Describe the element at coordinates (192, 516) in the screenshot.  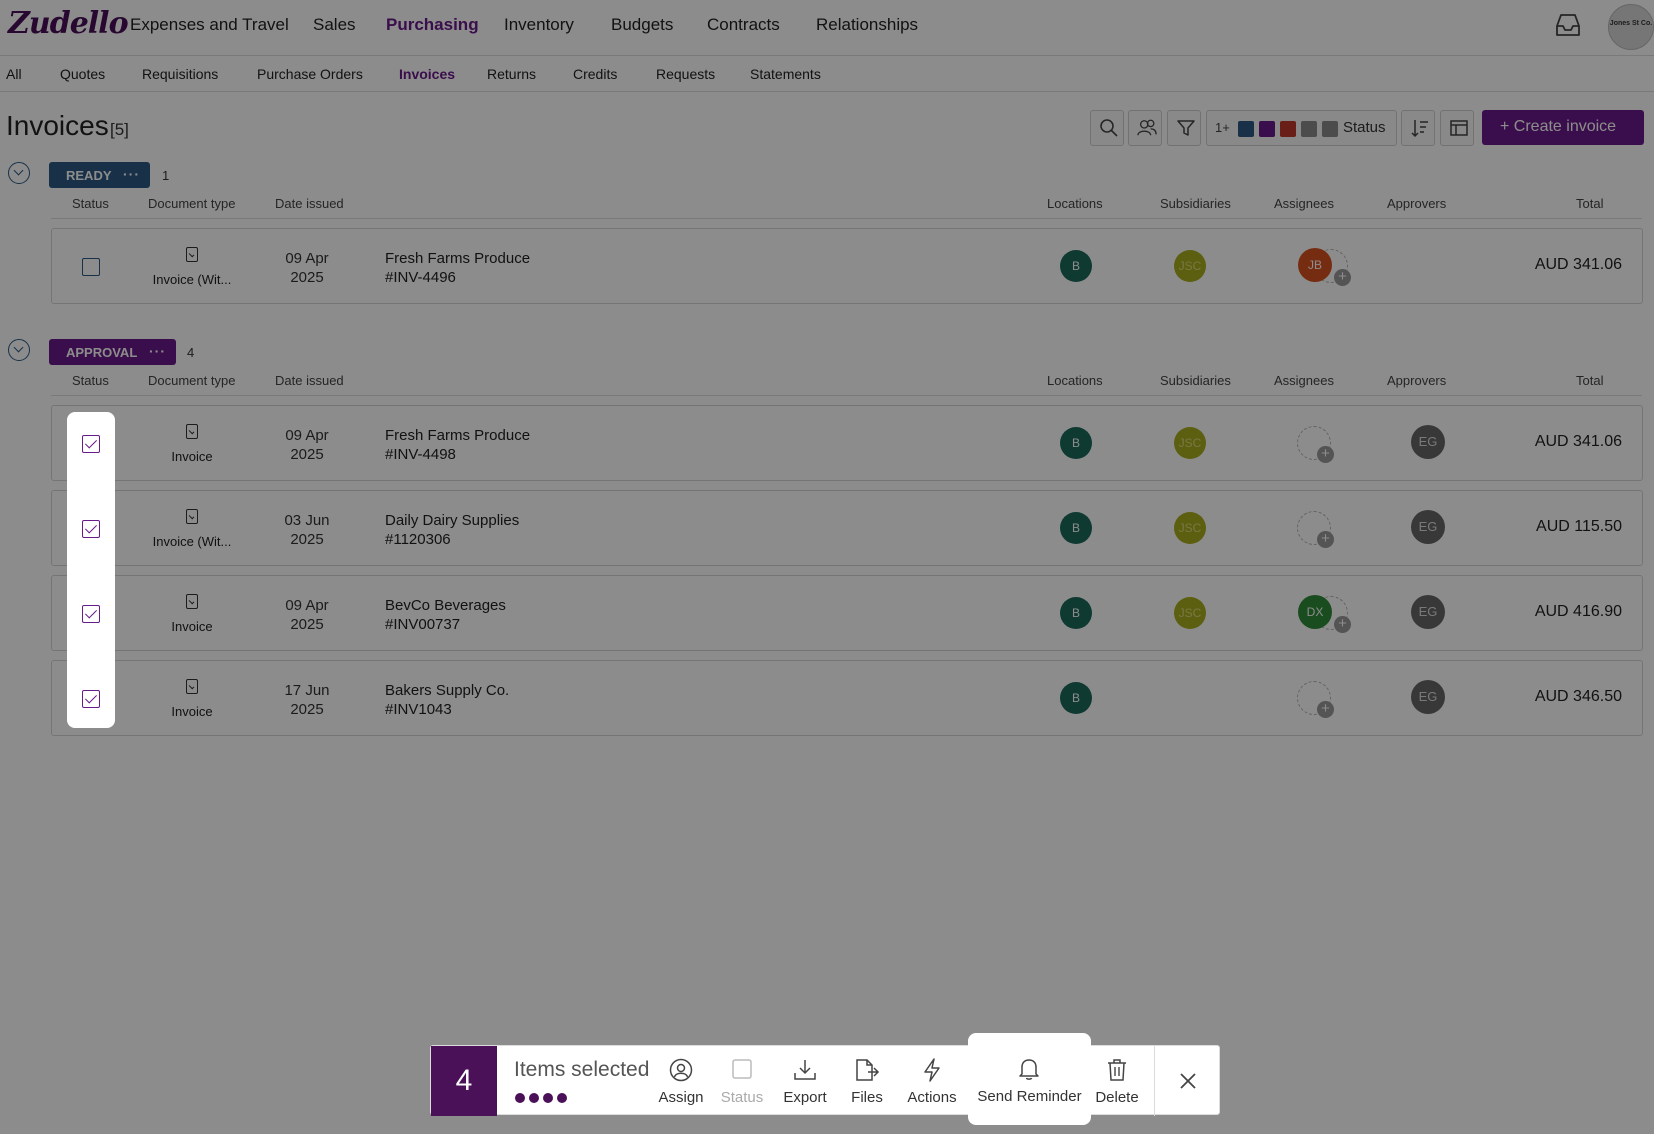
I see `document-icon` at that location.